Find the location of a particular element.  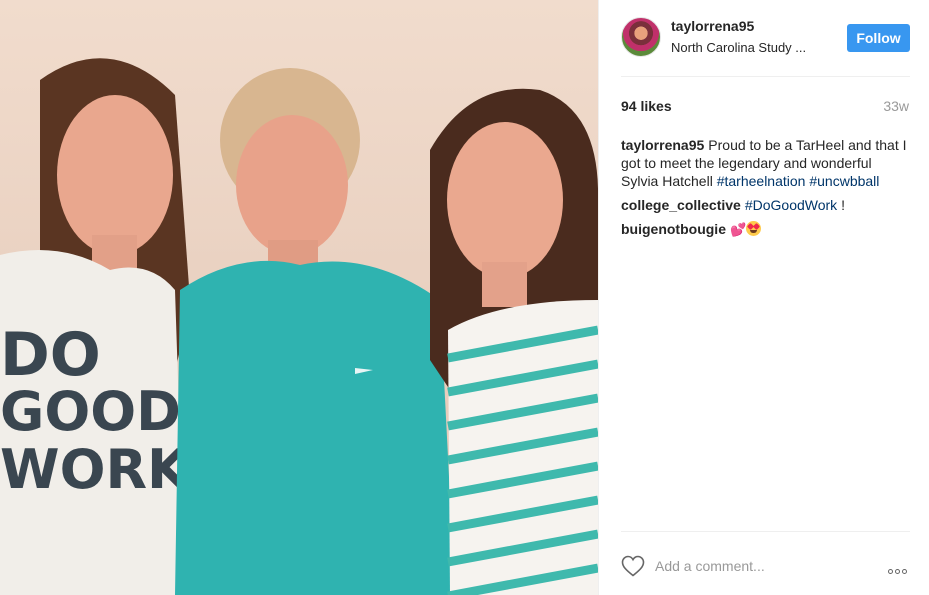

comment-item: buigenotbougie 💕 is located at coordinates (766, 230).